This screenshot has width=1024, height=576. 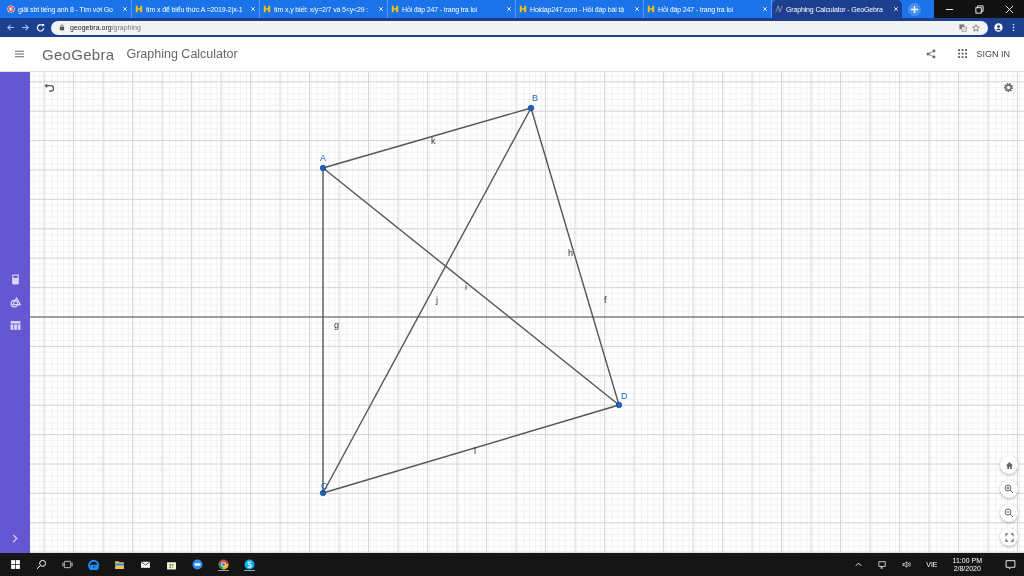 I want to click on sign-in-button: SIGN IN, so click(x=993, y=54).